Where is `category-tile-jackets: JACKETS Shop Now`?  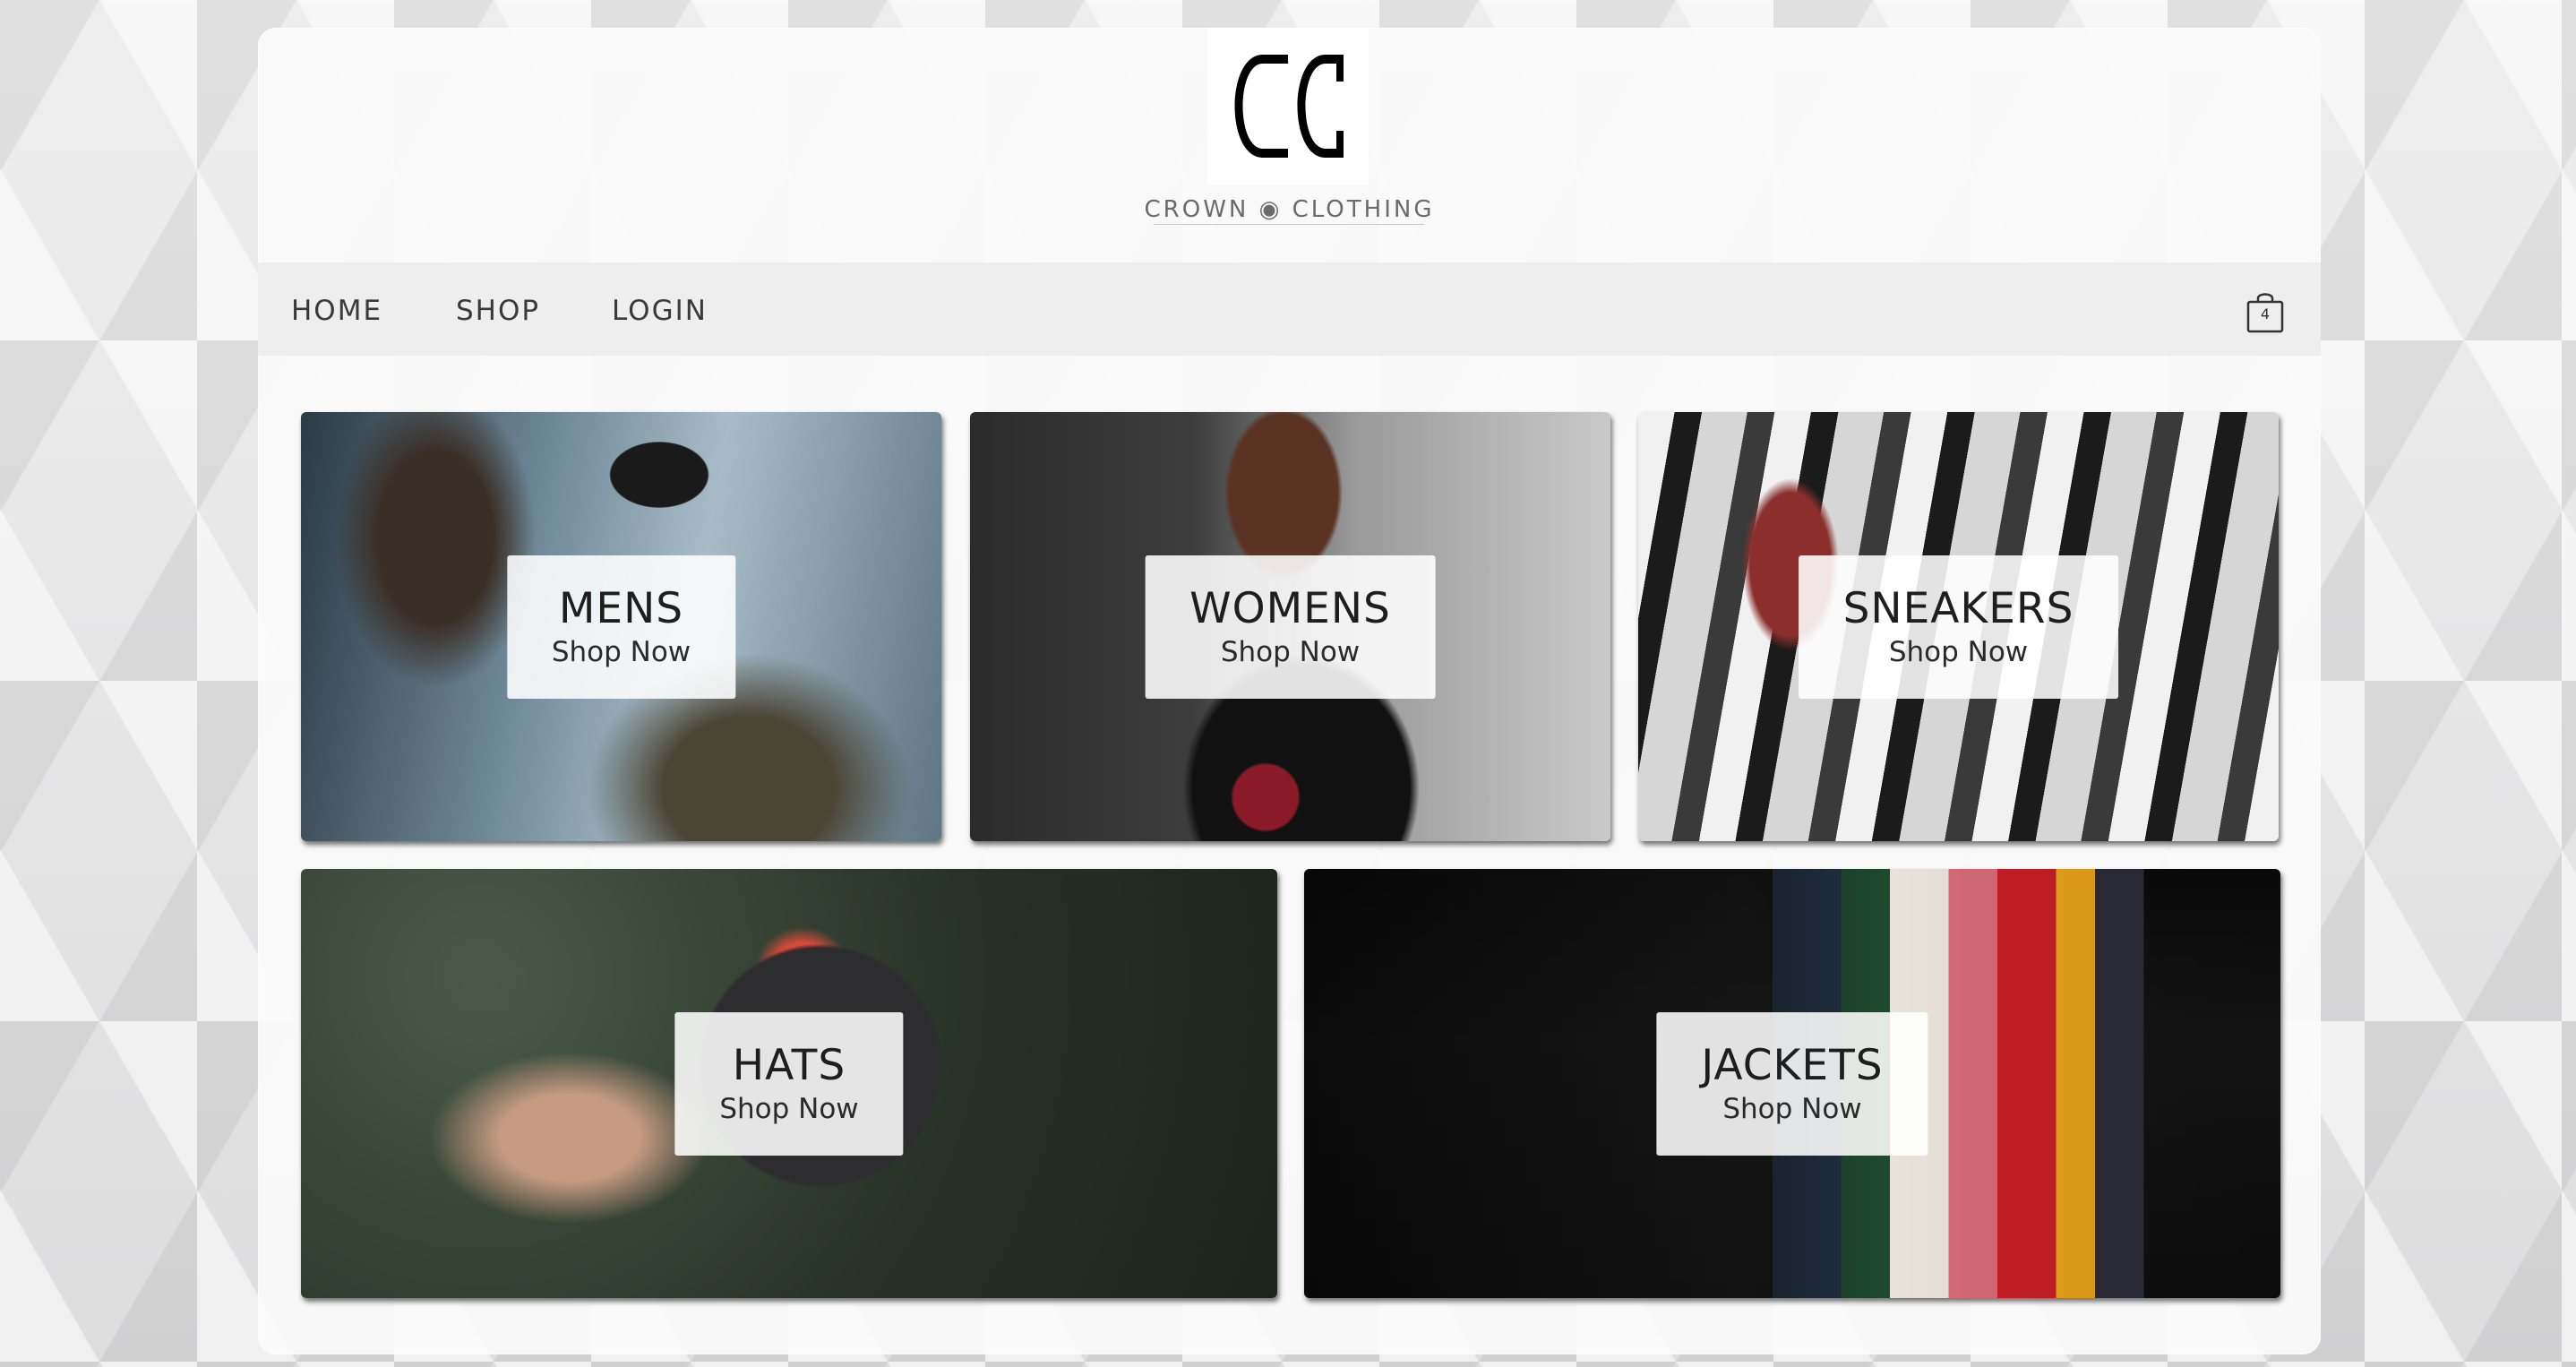 category-tile-jackets: JACKETS Shop Now is located at coordinates (1792, 1083).